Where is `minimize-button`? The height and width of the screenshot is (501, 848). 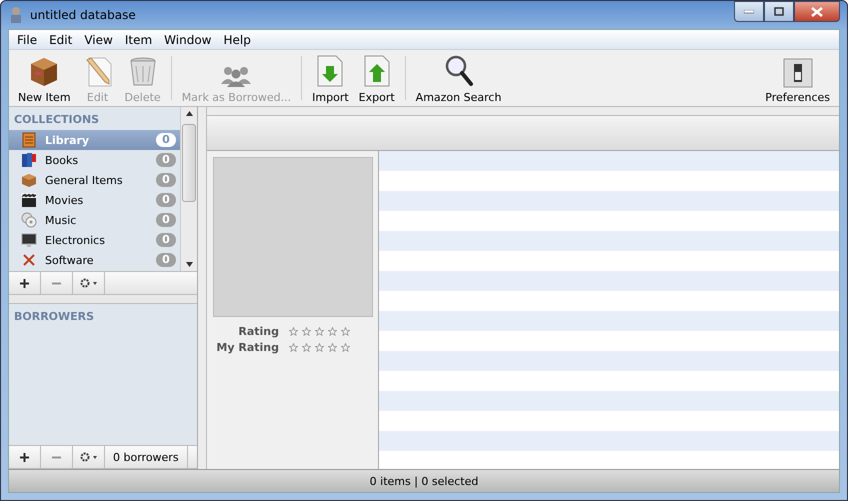
minimize-button is located at coordinates (749, 11).